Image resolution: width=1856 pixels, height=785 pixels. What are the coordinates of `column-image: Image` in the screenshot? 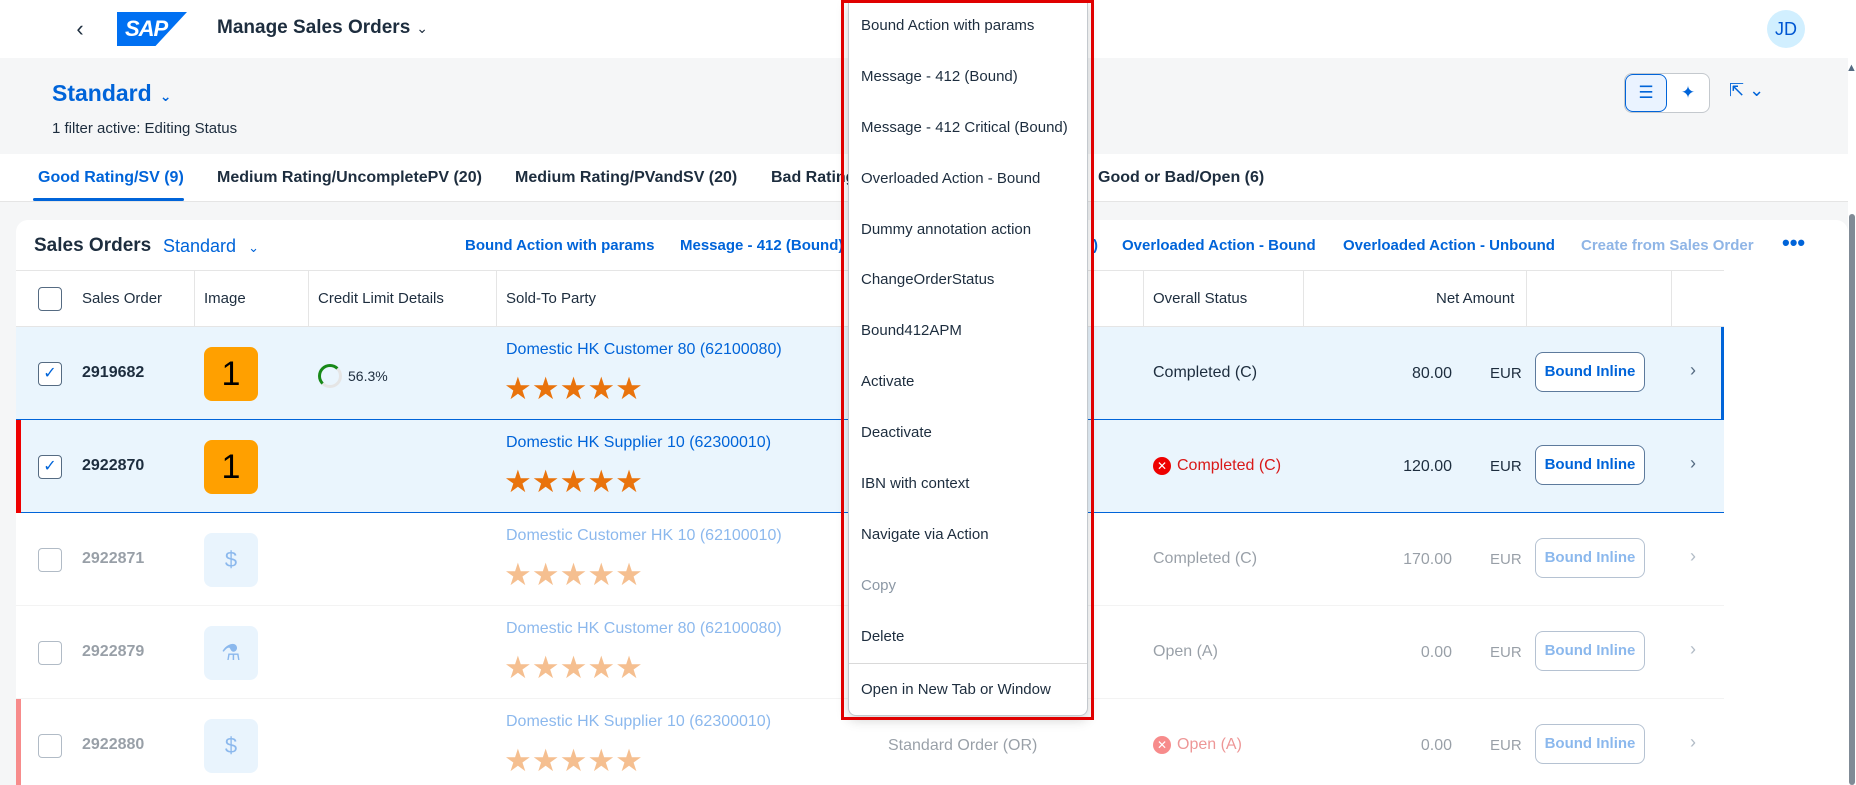 It's located at (225, 298).